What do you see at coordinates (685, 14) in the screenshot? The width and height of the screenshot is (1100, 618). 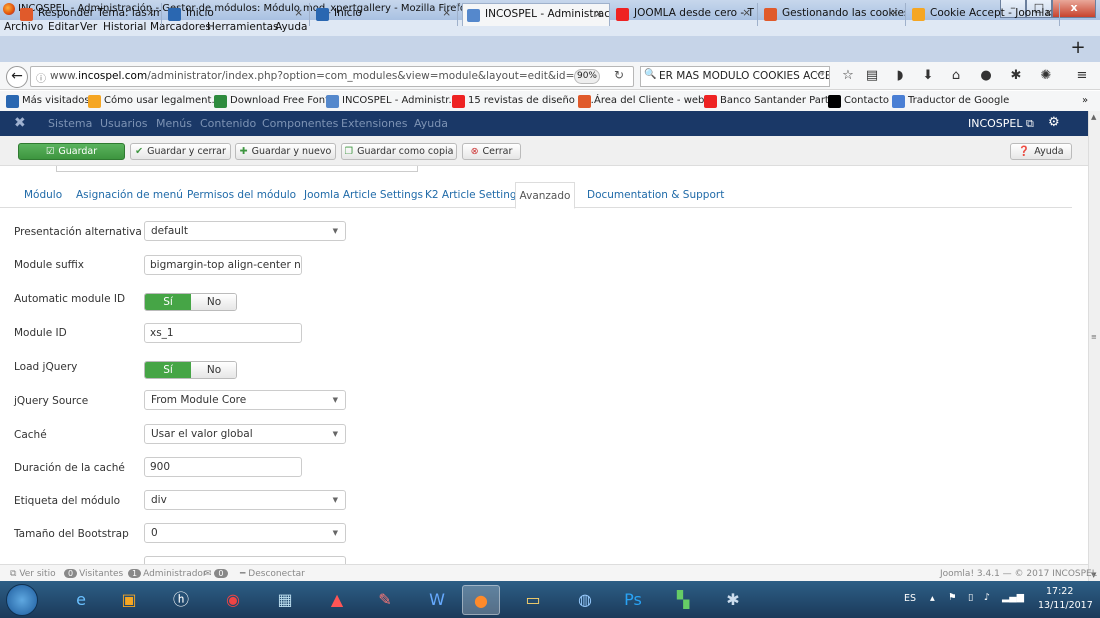 I see `browser-tab: JOOMLA desde cero - T ×` at bounding box center [685, 14].